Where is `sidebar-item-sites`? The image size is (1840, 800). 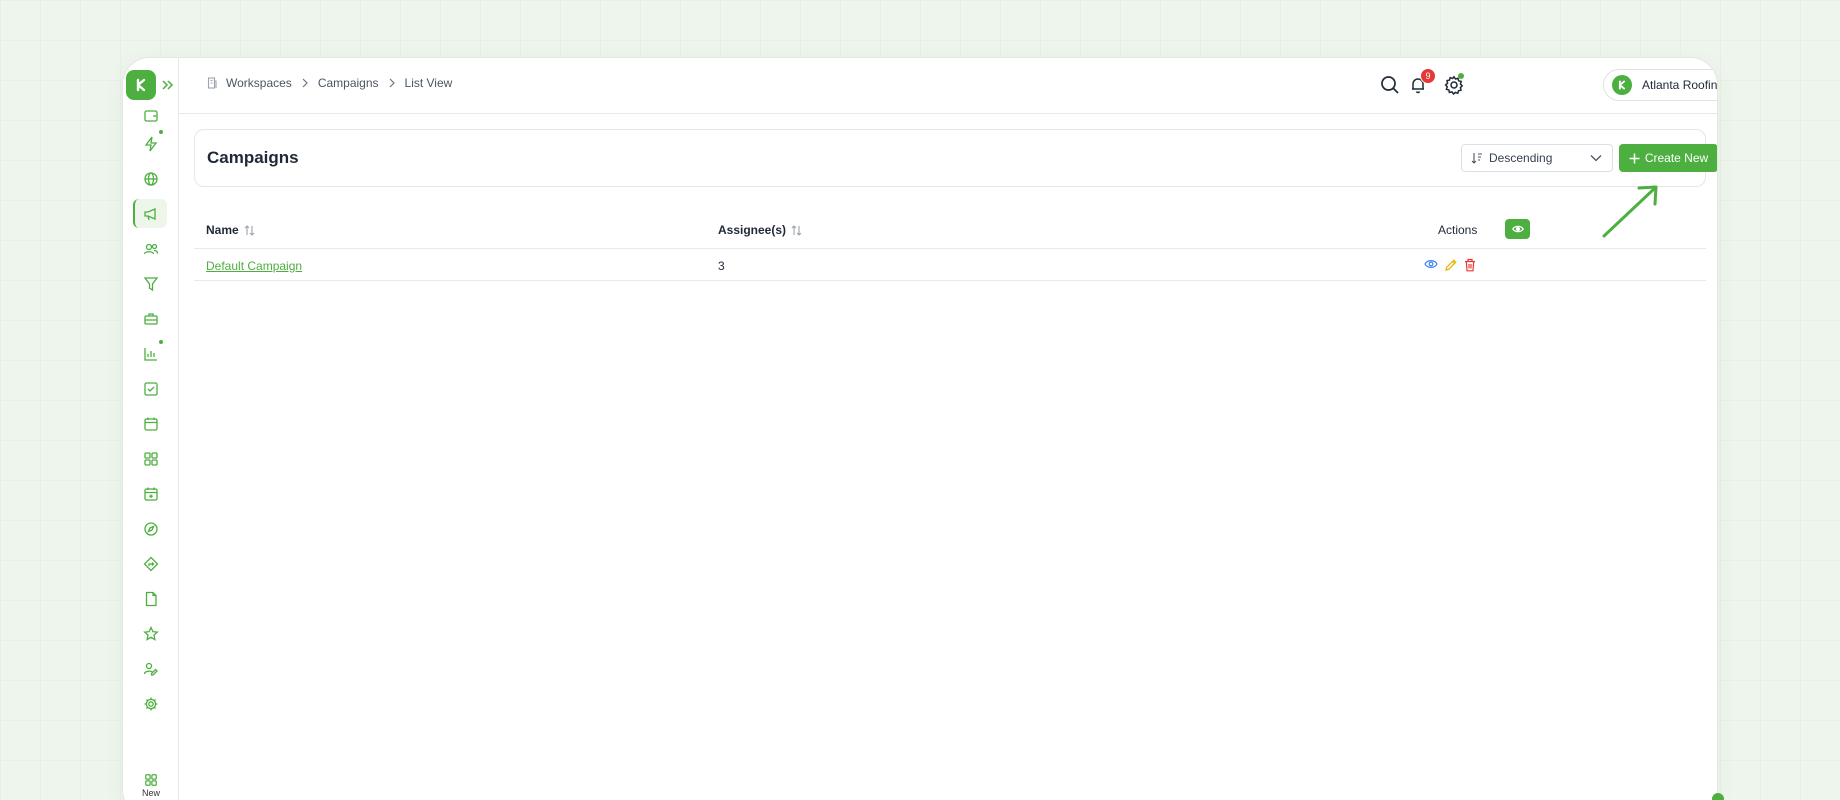
sidebar-item-sites is located at coordinates (151, 178).